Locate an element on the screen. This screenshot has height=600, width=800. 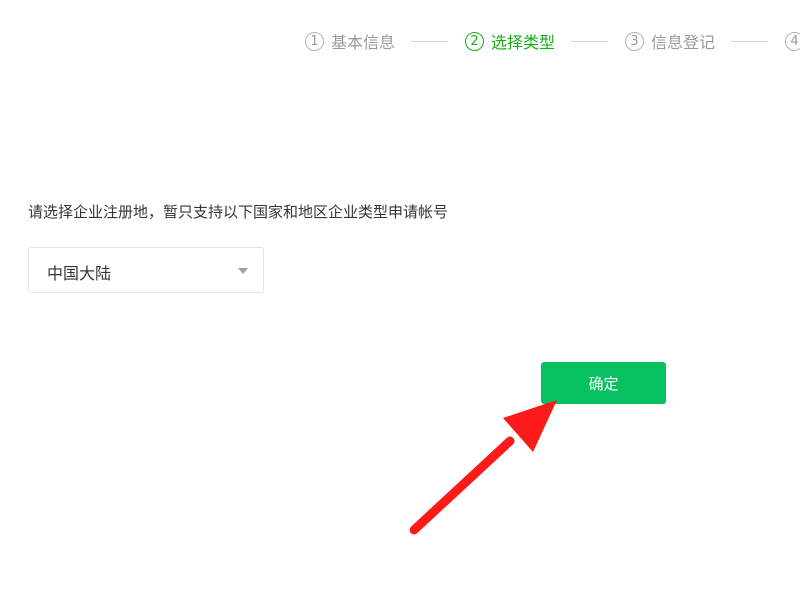
step-number: 4 is located at coordinates (792, 41).